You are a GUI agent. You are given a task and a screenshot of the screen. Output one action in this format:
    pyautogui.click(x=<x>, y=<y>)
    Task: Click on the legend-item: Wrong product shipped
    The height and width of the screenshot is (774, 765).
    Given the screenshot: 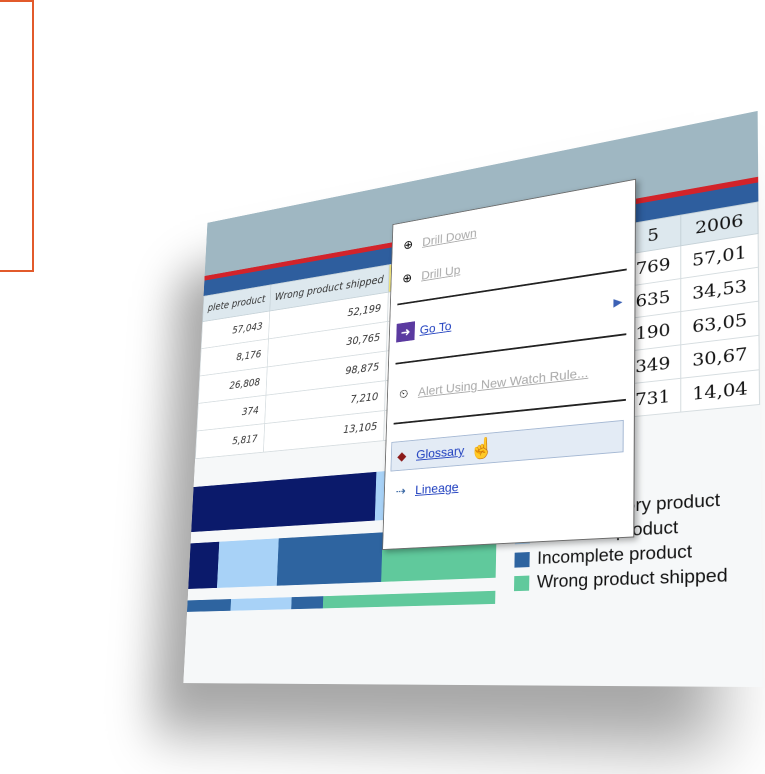 What is the action you would take?
    pyautogui.click(x=621, y=579)
    